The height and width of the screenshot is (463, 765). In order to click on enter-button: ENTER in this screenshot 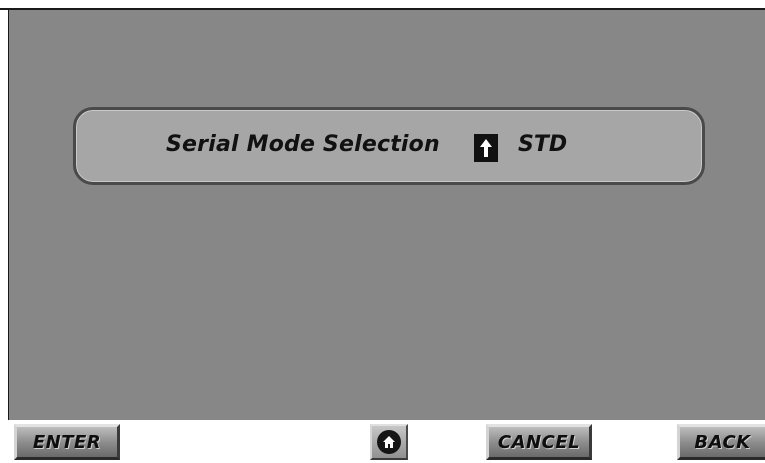, I will do `click(67, 442)`.